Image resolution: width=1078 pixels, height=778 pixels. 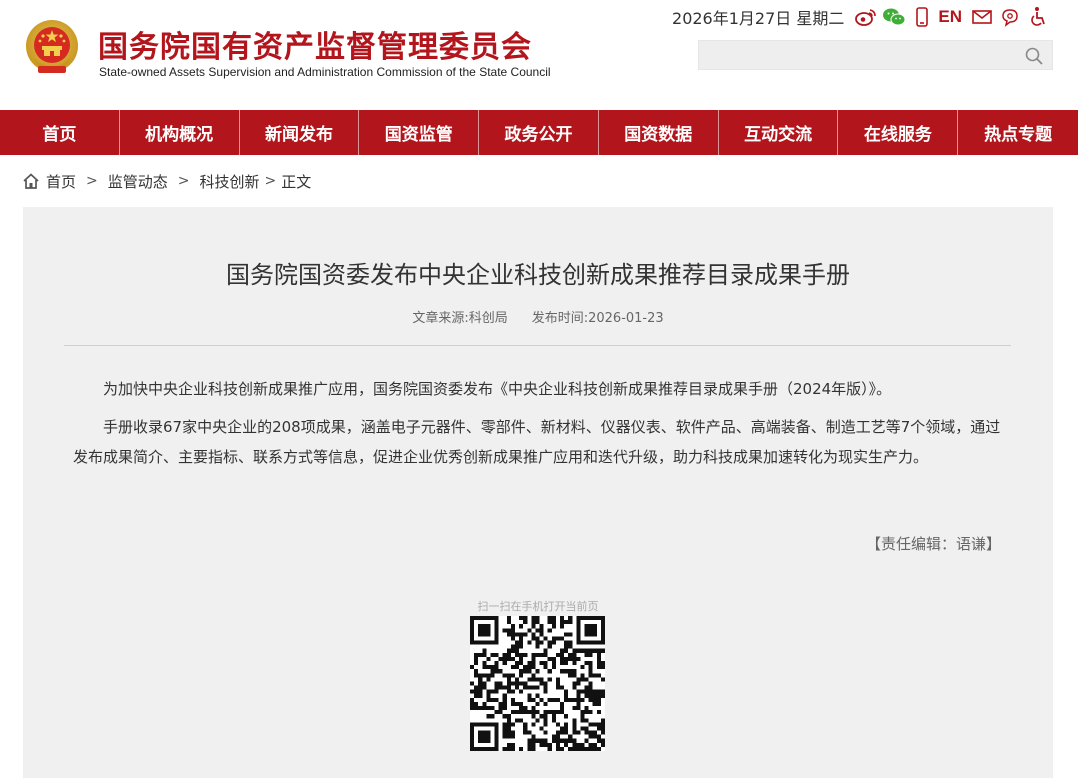 What do you see at coordinates (180, 132) in the screenshot?
I see `nav-organization: 机构概况` at bounding box center [180, 132].